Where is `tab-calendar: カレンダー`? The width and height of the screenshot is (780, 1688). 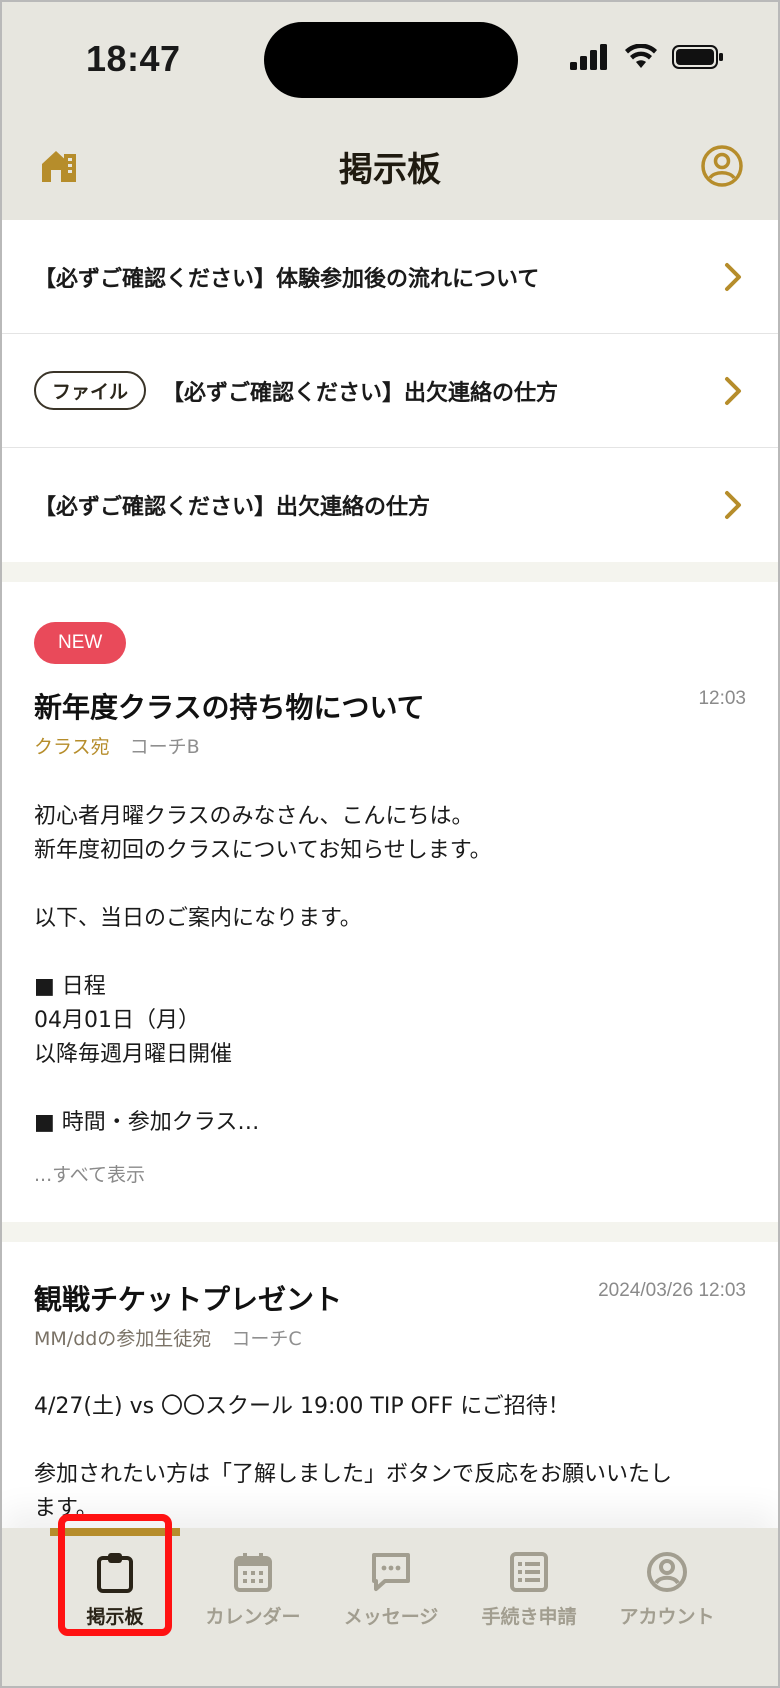 tab-calendar: カレンダー is located at coordinates (253, 1589).